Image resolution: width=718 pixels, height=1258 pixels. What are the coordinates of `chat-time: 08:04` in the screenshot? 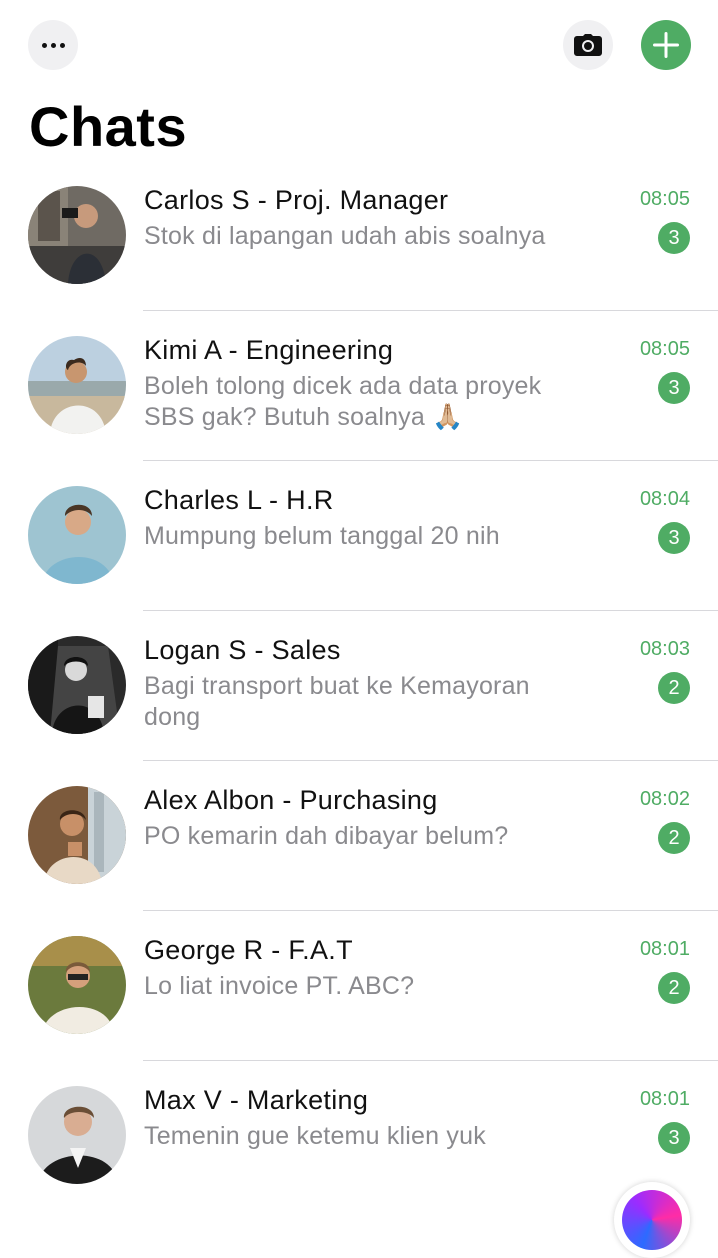 It's located at (664, 499).